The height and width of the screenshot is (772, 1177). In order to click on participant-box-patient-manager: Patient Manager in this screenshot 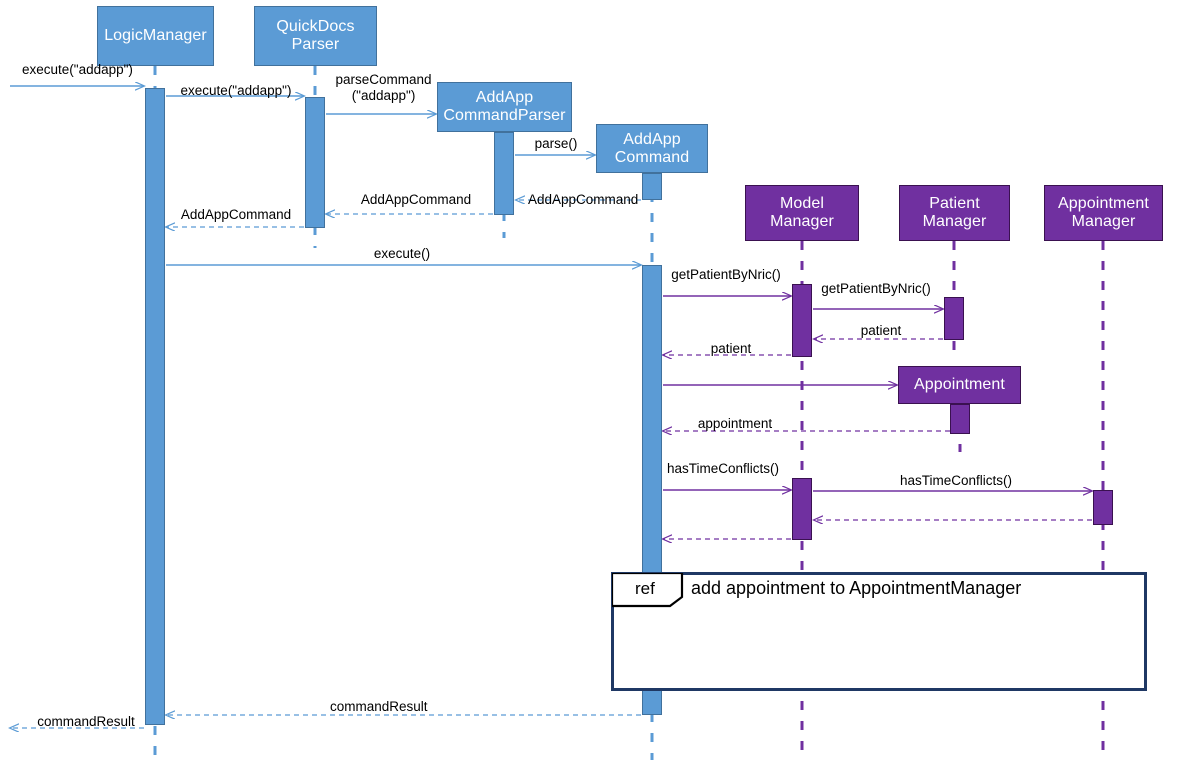, I will do `click(954, 213)`.